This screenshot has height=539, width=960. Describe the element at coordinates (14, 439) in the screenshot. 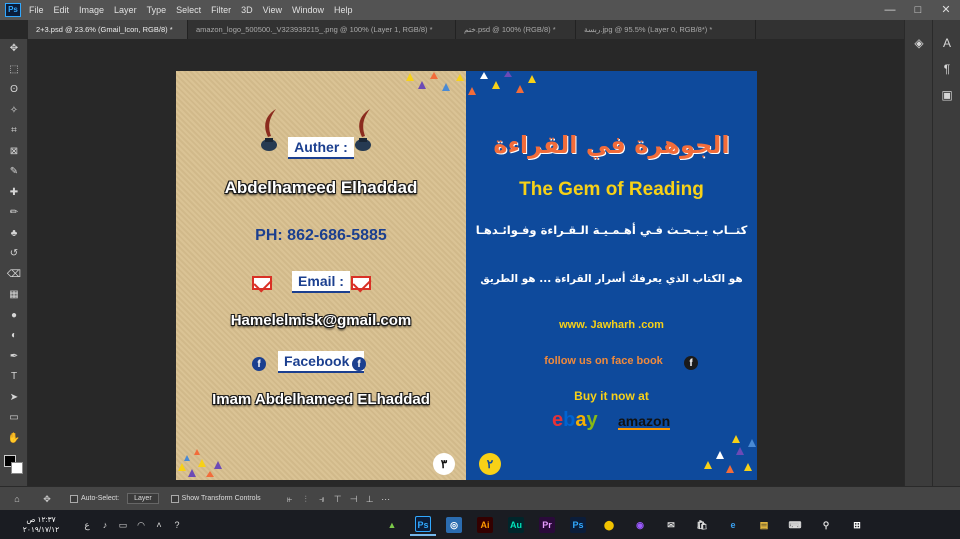

I see `hand-icon: ✋` at that location.